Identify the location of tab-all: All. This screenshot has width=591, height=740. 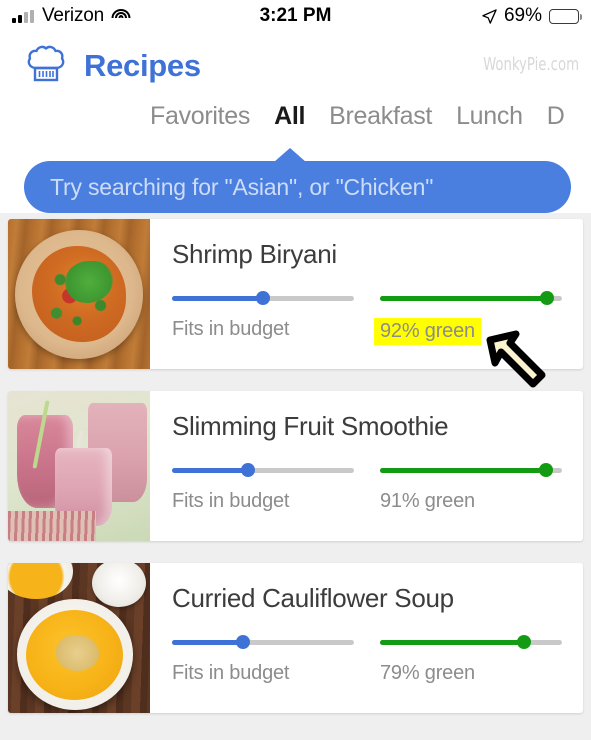
(289, 116).